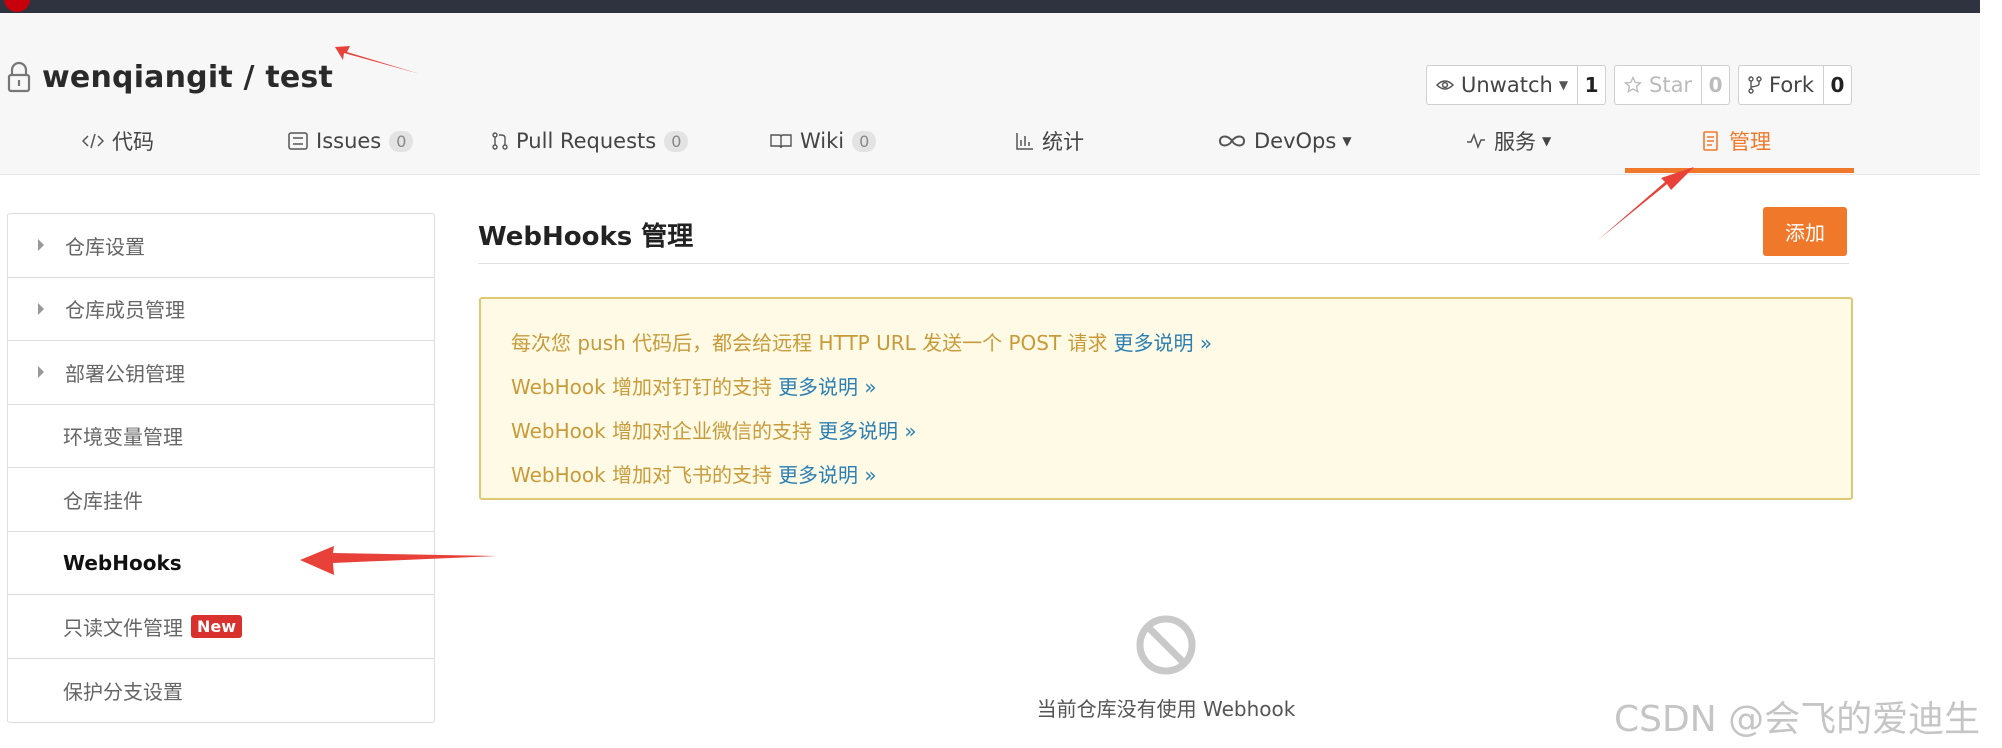  What do you see at coordinates (398, 560) in the screenshot?
I see `arrow-to-webhooks-item` at bounding box center [398, 560].